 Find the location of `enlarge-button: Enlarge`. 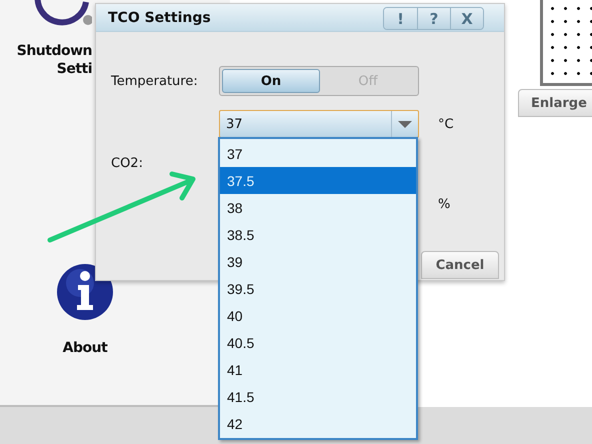

enlarge-button: Enlarge is located at coordinates (555, 103).